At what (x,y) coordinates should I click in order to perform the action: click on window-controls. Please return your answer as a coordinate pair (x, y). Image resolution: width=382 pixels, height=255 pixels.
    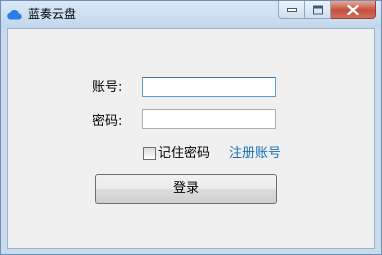
    Looking at the image, I should click on (327, 10).